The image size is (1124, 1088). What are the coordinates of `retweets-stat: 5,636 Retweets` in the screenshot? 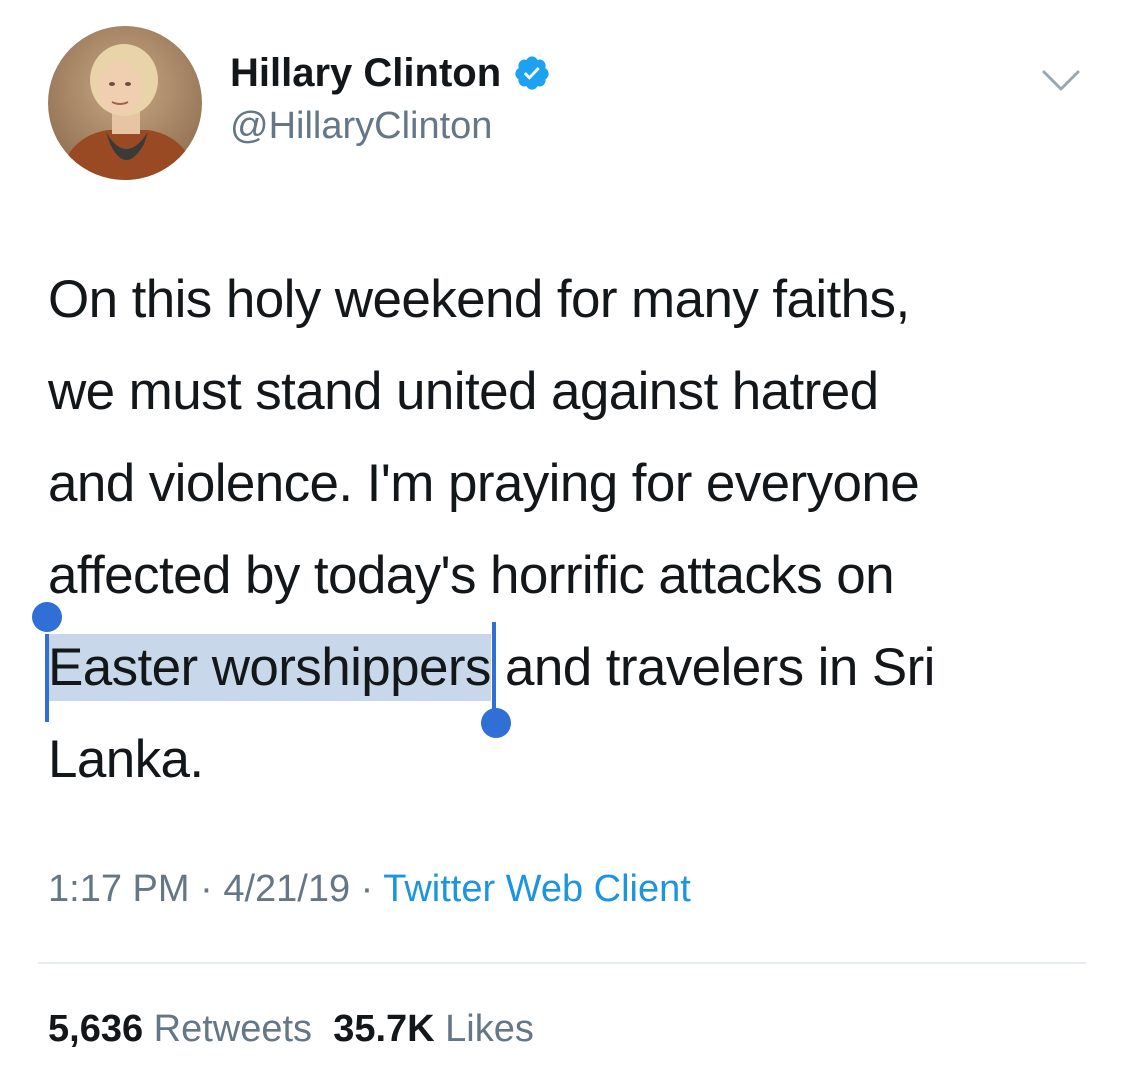 It's located at (180, 1029).